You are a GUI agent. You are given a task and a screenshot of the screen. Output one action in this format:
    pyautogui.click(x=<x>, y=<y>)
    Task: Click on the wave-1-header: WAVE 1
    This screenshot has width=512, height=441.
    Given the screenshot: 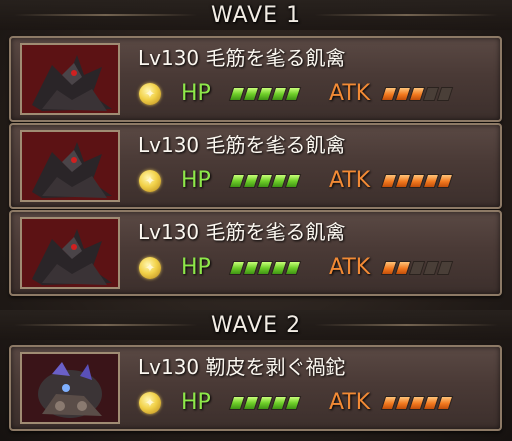 What is the action you would take?
    pyautogui.click(x=256, y=15)
    